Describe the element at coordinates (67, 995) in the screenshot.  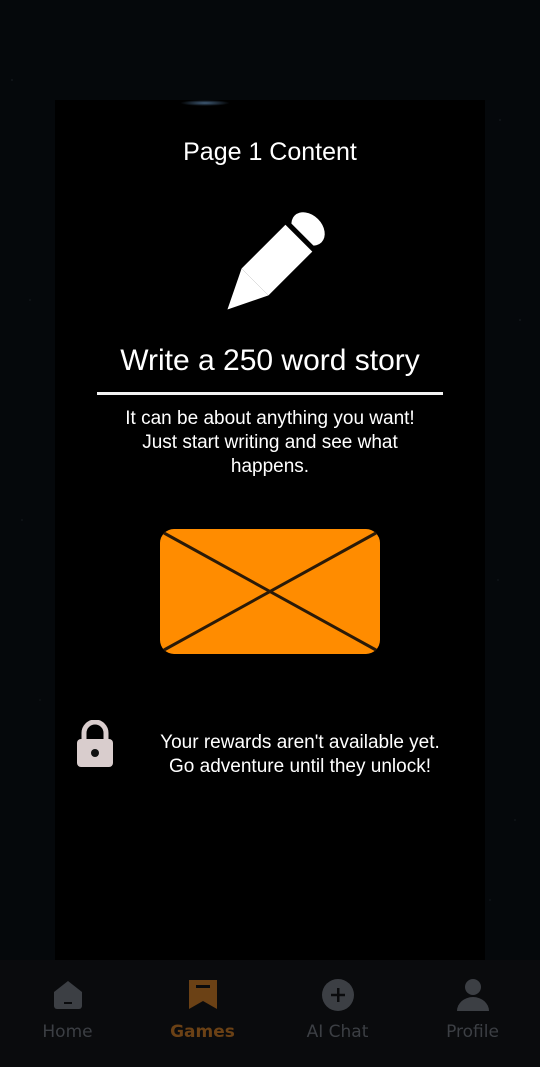
I see `home-icon` at that location.